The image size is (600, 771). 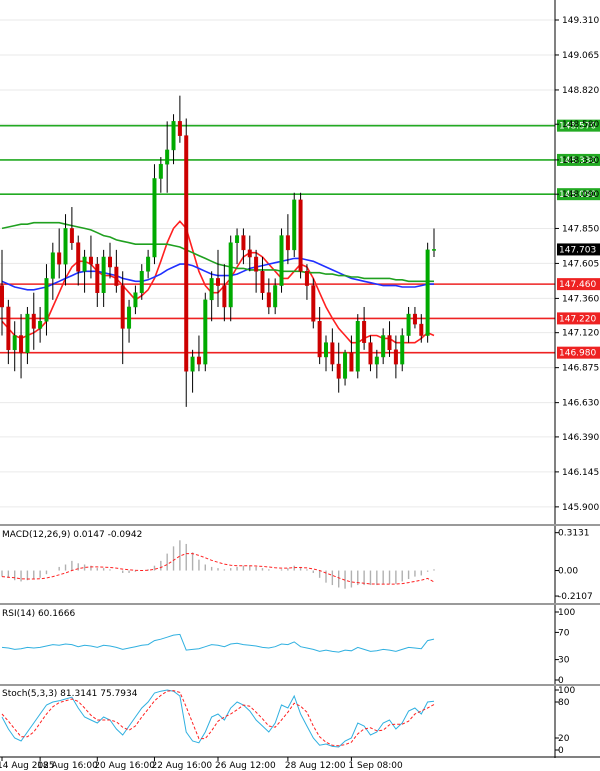 I want to click on time-tick-label: 1 Sep 08:00, so click(x=375, y=766).